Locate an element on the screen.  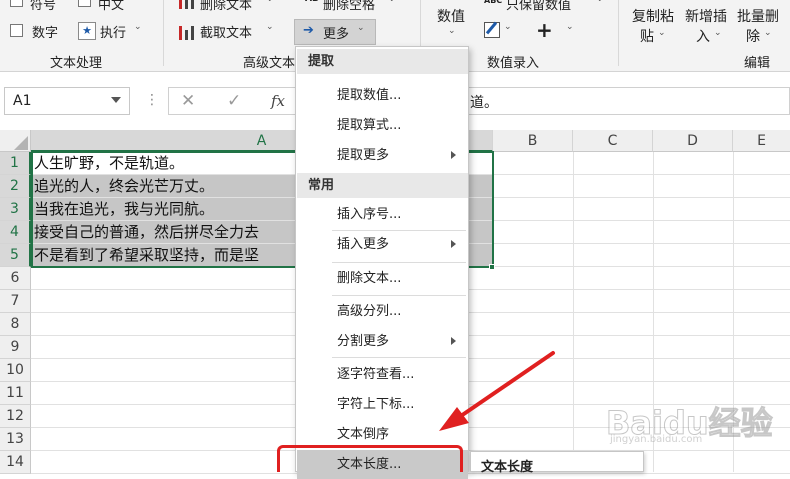
row-header-11: 11 is located at coordinates (15, 393).